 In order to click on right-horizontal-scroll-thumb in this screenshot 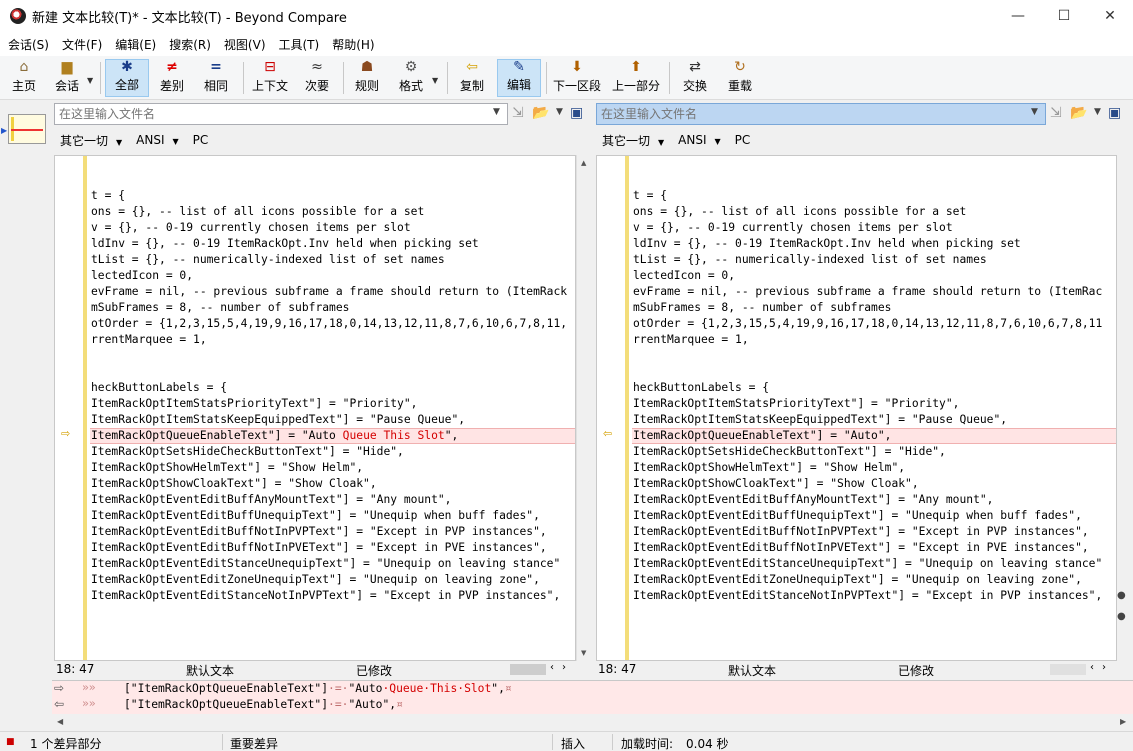, I will do `click(1068, 669)`.